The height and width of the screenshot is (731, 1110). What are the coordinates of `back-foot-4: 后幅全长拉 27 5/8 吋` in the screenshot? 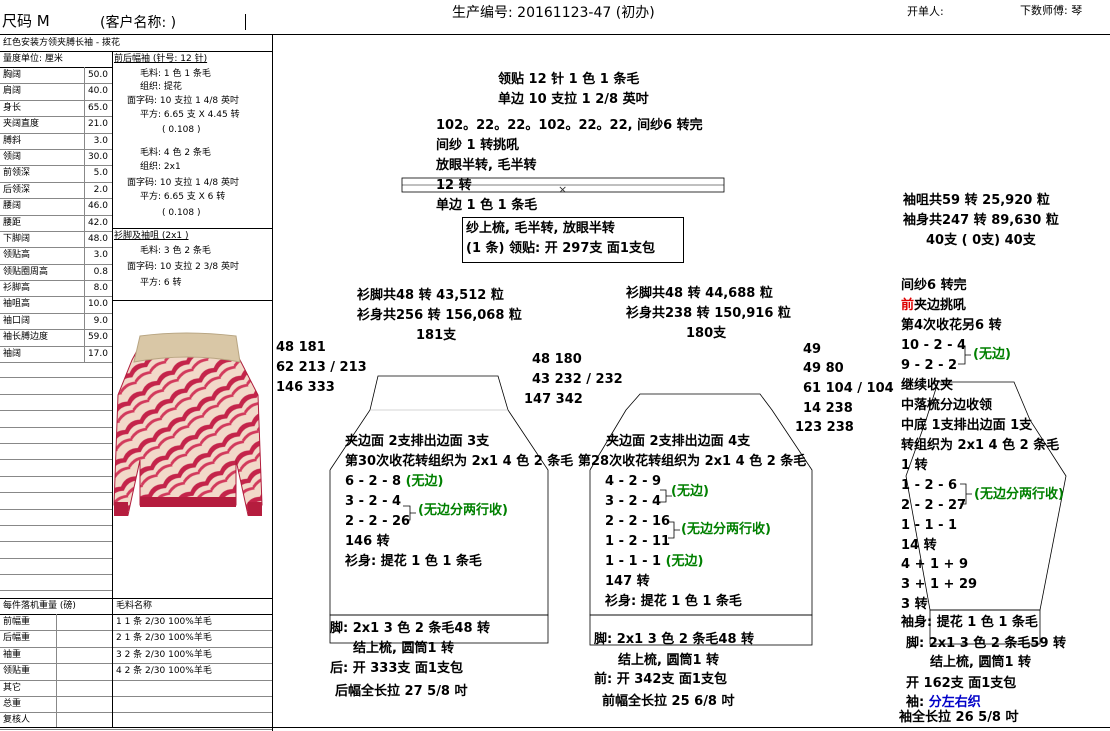 It's located at (401, 691).